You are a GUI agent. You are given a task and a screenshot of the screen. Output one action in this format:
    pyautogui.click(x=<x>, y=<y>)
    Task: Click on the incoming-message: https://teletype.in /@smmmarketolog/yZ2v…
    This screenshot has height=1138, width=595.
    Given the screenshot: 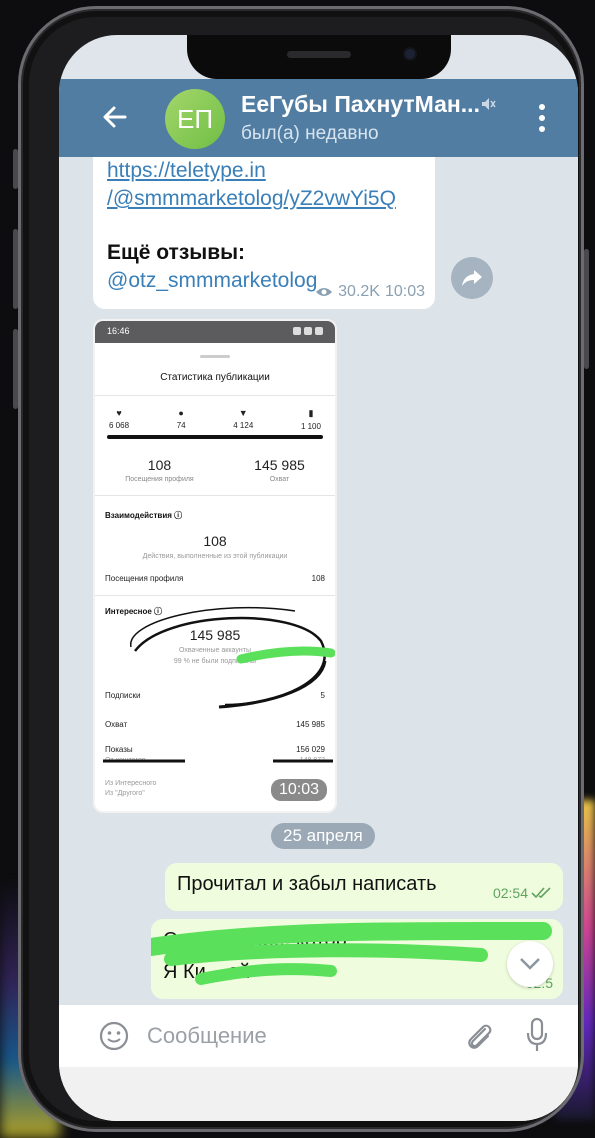 What is the action you would take?
    pyautogui.click(x=264, y=233)
    